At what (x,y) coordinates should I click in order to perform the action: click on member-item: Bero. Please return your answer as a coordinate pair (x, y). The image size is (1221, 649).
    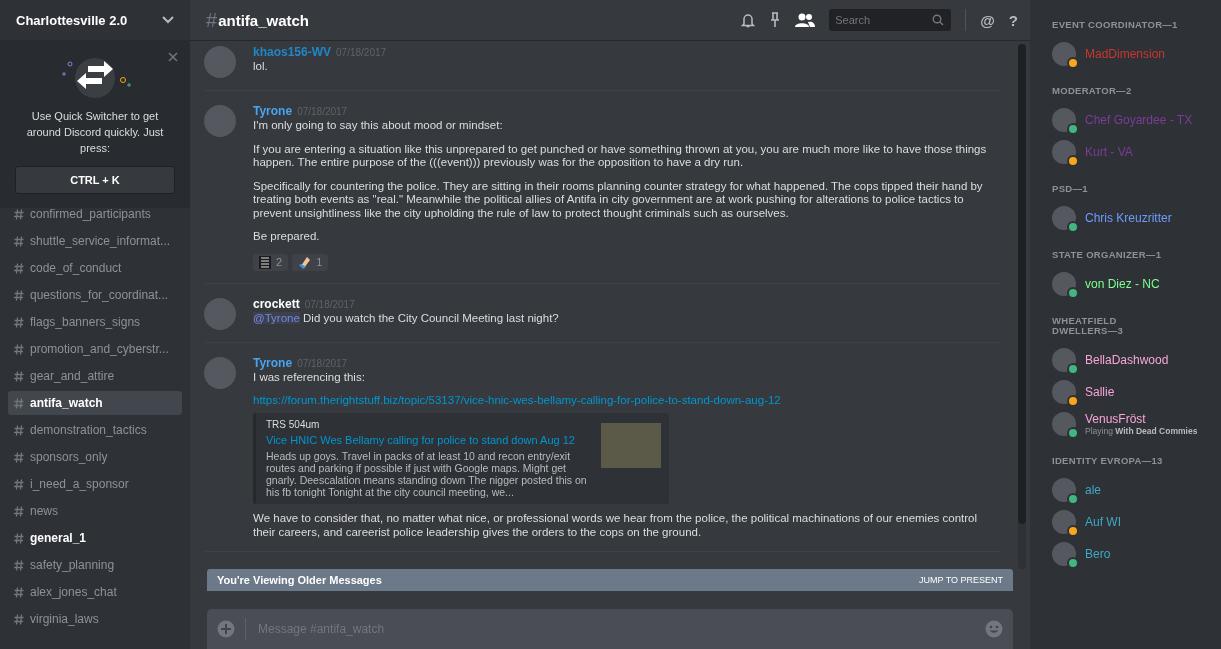
    Looking at the image, I should click on (1136, 554).